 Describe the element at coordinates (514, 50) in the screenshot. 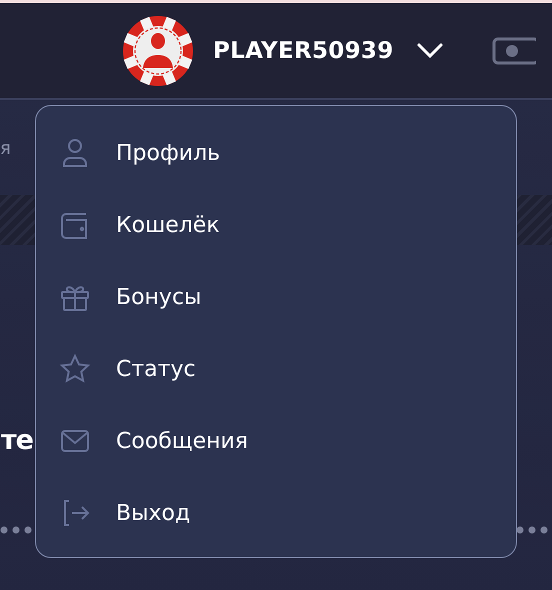

I see `banknote-icon` at that location.